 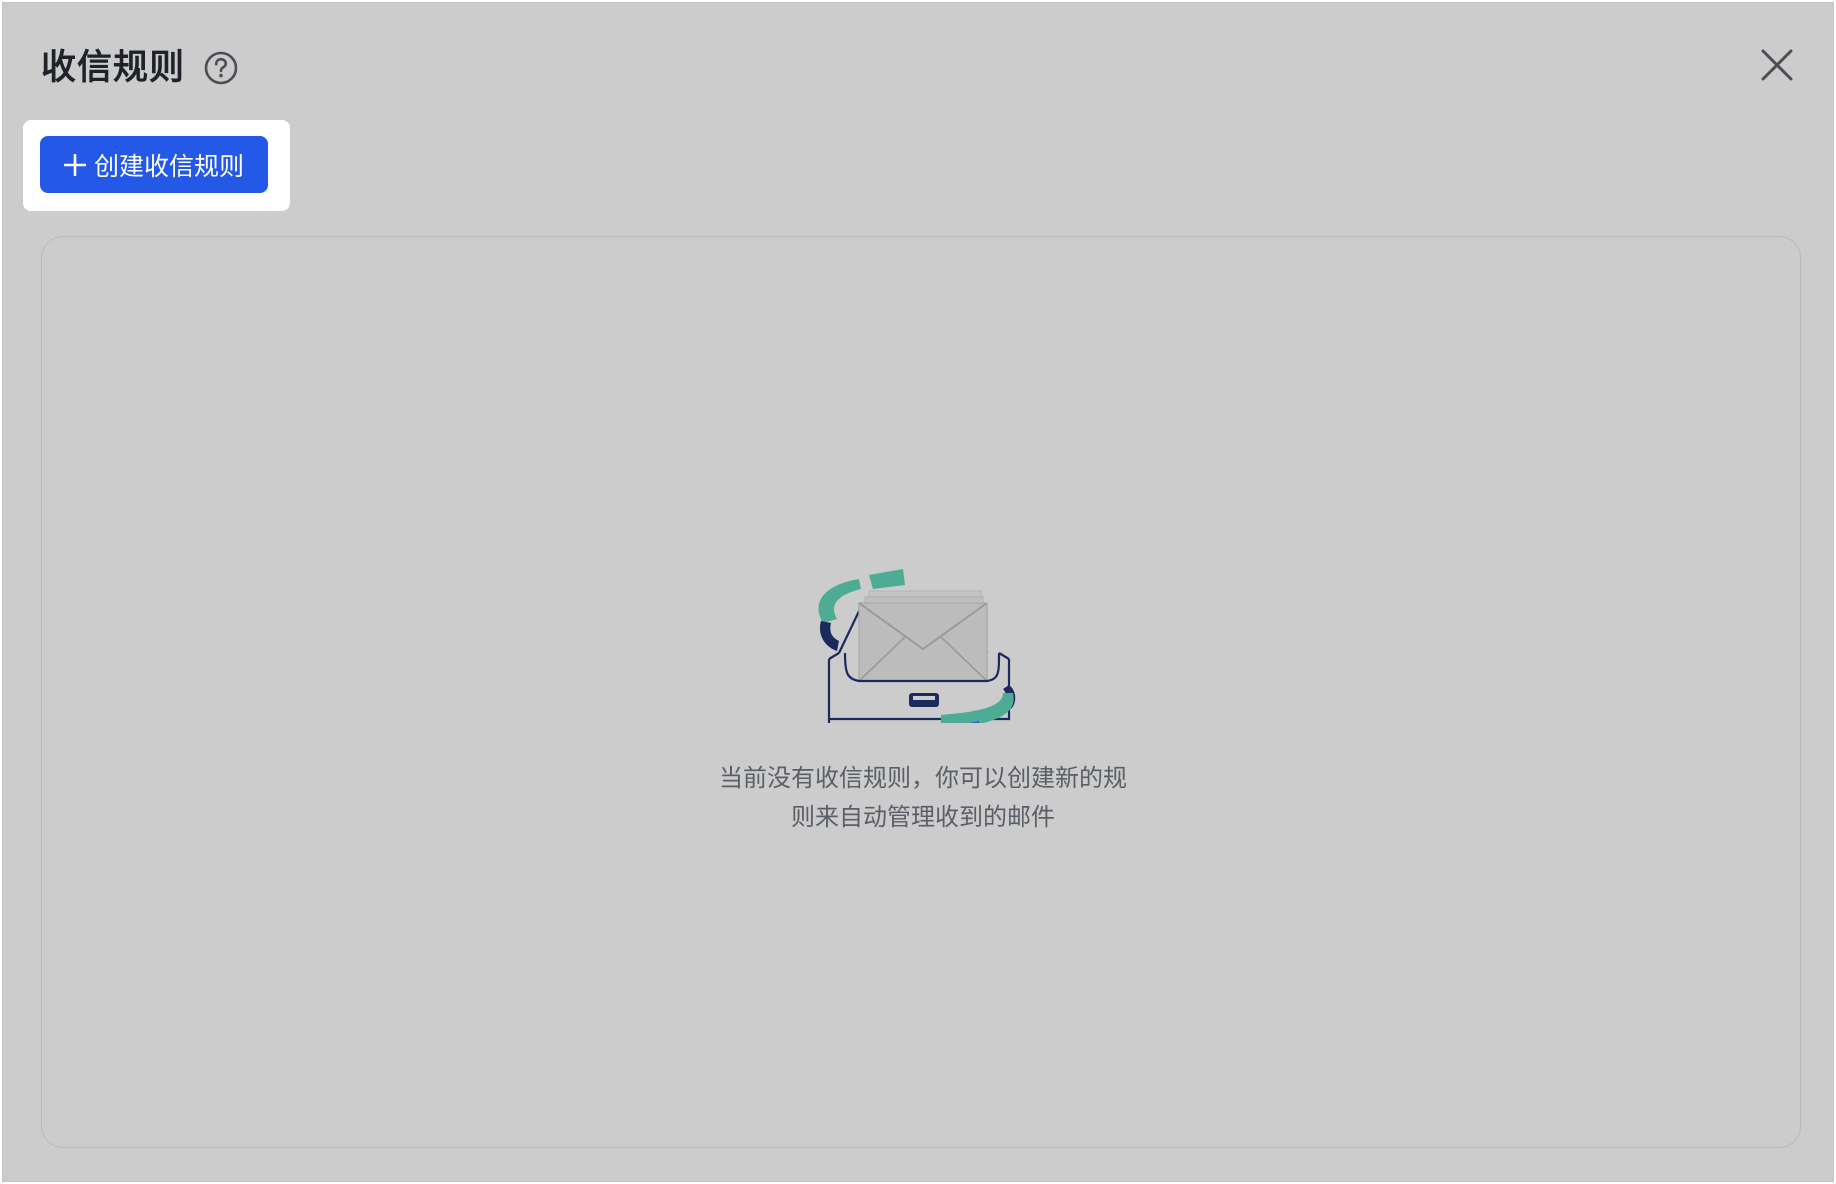 What do you see at coordinates (75, 165) in the screenshot?
I see `plus-icon` at bounding box center [75, 165].